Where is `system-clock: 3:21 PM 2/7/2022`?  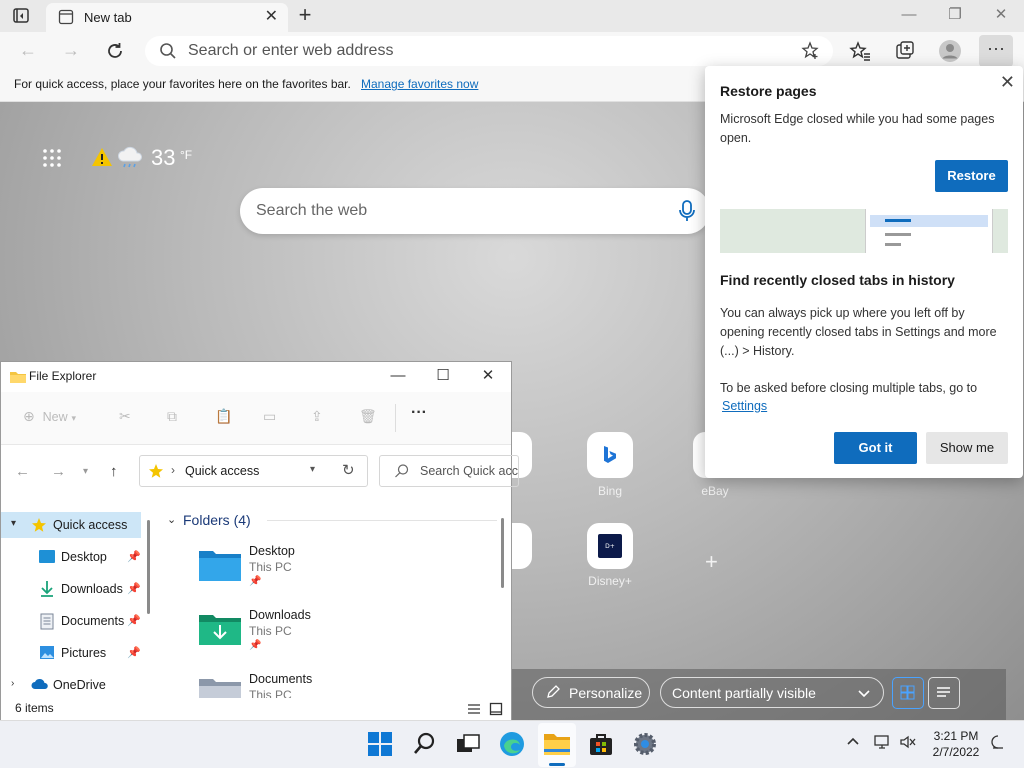 system-clock: 3:21 PM 2/7/2022 is located at coordinates (956, 744).